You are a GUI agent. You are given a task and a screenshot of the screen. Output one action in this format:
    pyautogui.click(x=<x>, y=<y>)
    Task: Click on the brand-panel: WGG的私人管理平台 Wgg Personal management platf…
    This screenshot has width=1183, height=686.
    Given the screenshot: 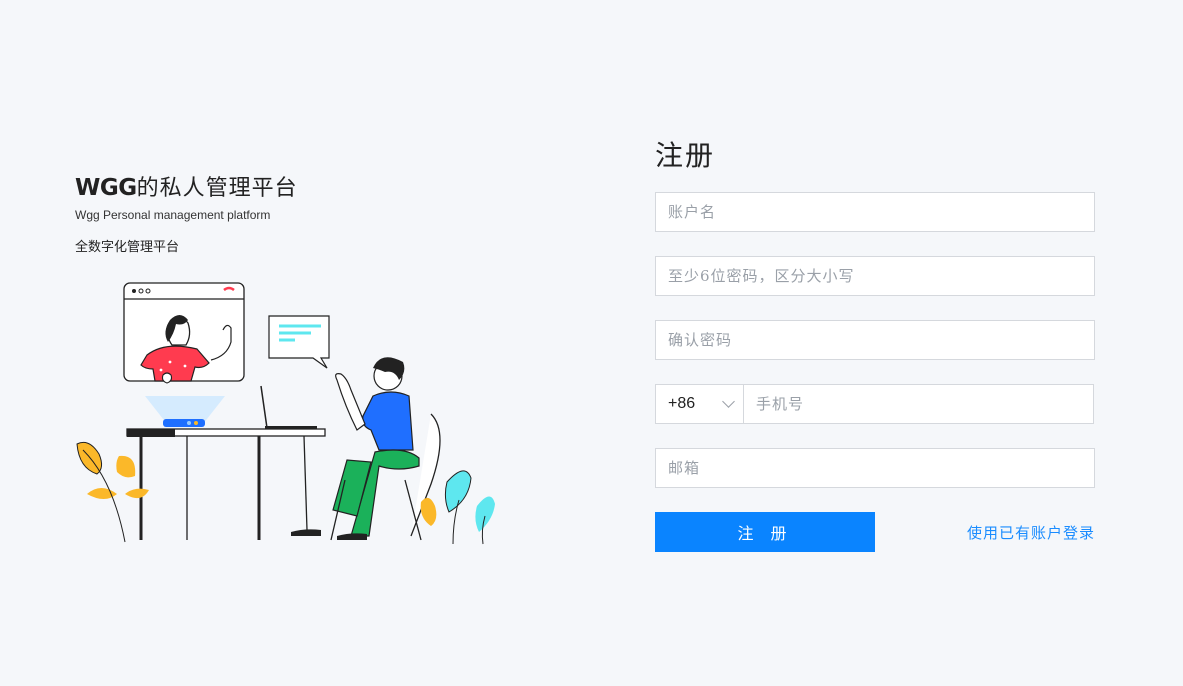 What is the action you would take?
    pyautogui.click(x=290, y=212)
    